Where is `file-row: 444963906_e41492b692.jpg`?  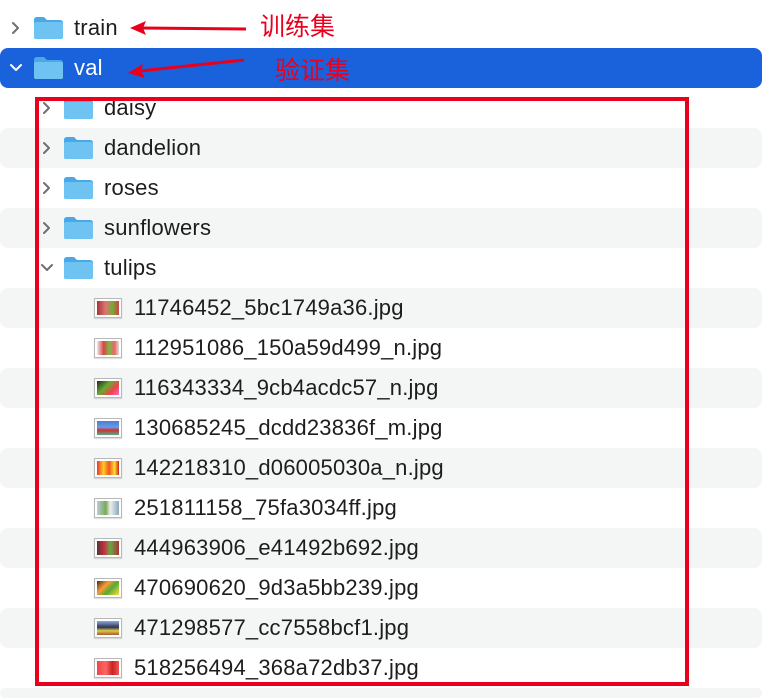 file-row: 444963906_e41492b692.jpg is located at coordinates (381, 548).